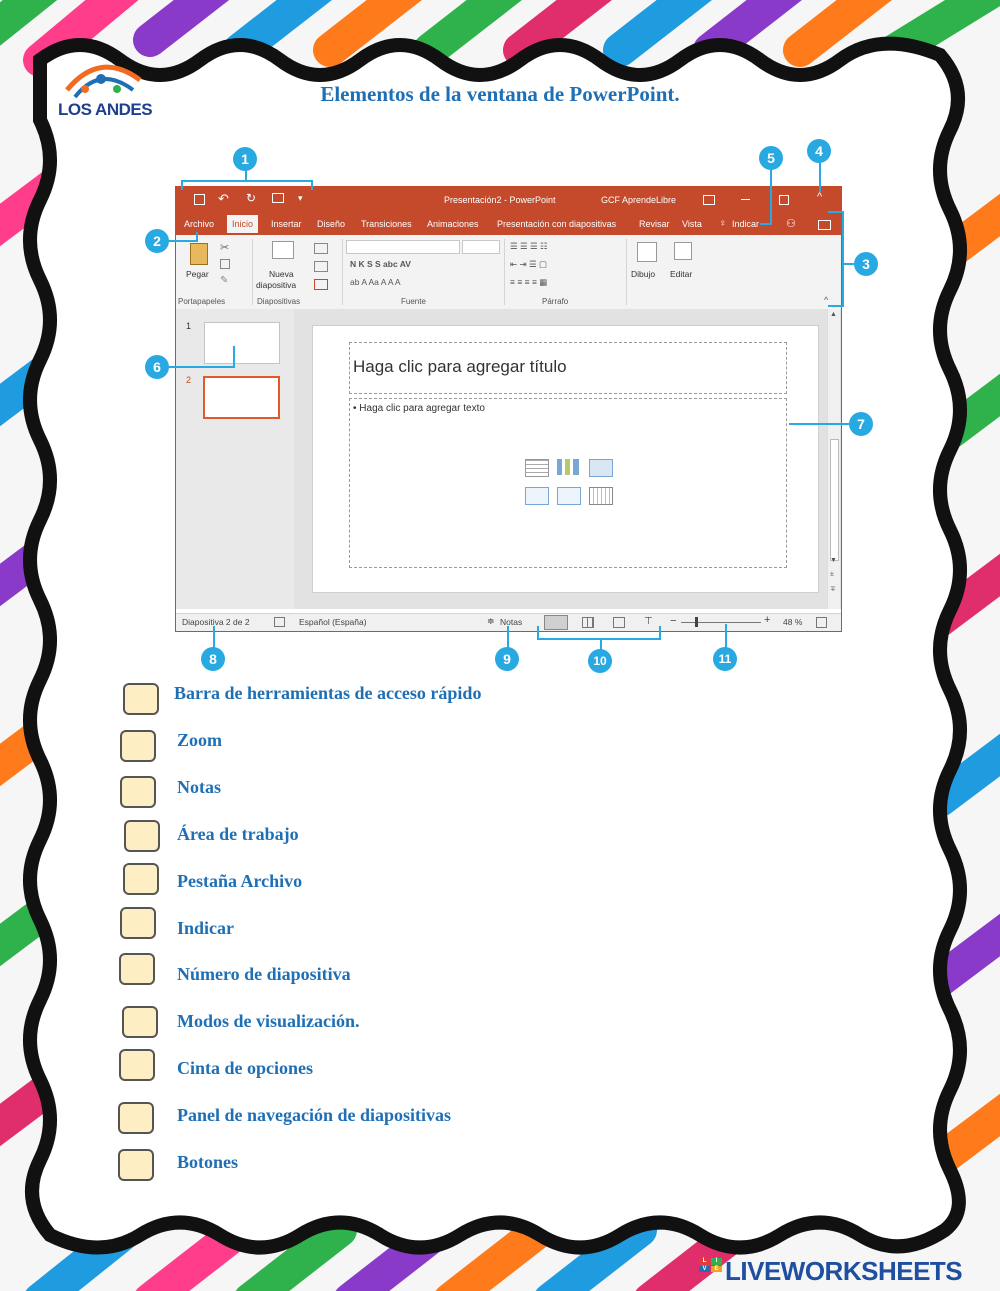 Image resolution: width=1000 pixels, height=1291 pixels. I want to click on indent-icons: ⇤ ⇥ ☰ ▢, so click(528, 264).